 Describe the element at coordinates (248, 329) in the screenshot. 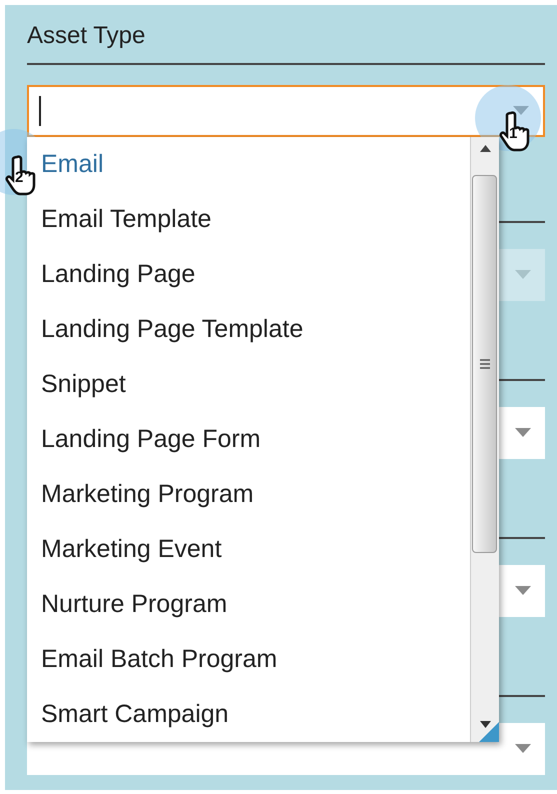

I see `dropdown-option: Landing Page Template` at that location.